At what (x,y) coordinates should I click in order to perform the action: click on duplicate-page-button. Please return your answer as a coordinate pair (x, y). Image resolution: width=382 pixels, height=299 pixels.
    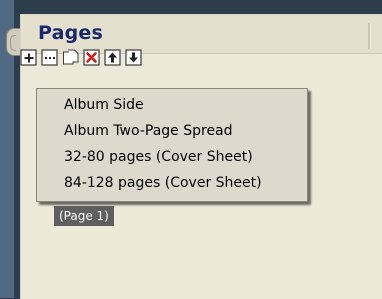
    Looking at the image, I should click on (71, 58).